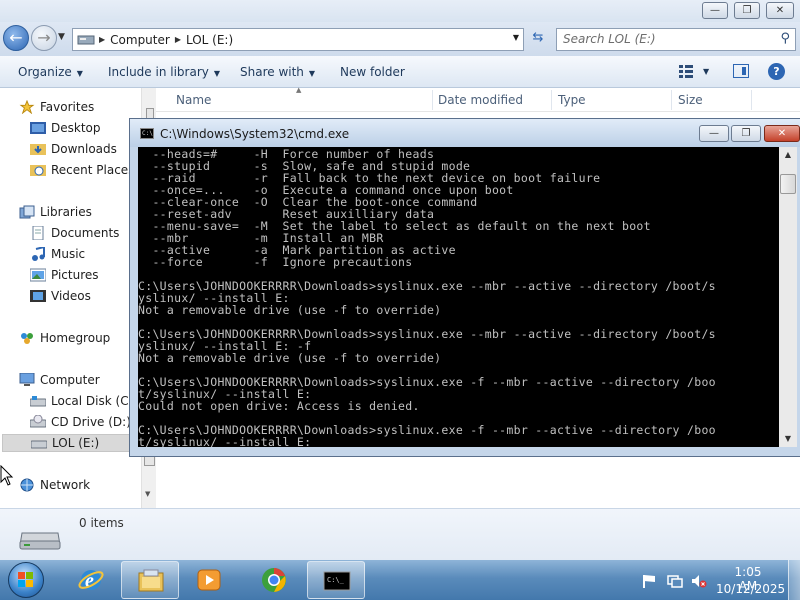 This screenshot has width=800, height=600. Describe the element at coordinates (225, 441) in the screenshot. I see `console-line: t/syslinux/ --install E:` at that location.